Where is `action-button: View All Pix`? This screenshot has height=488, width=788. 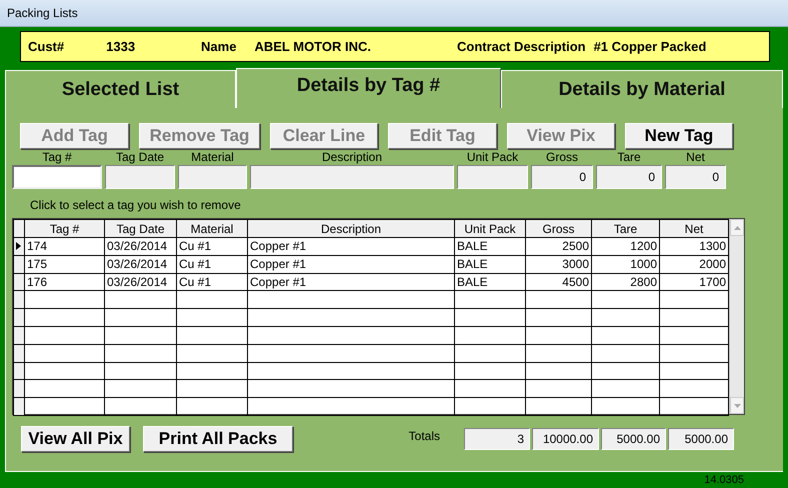
action-button: View All Pix is located at coordinates (75, 439).